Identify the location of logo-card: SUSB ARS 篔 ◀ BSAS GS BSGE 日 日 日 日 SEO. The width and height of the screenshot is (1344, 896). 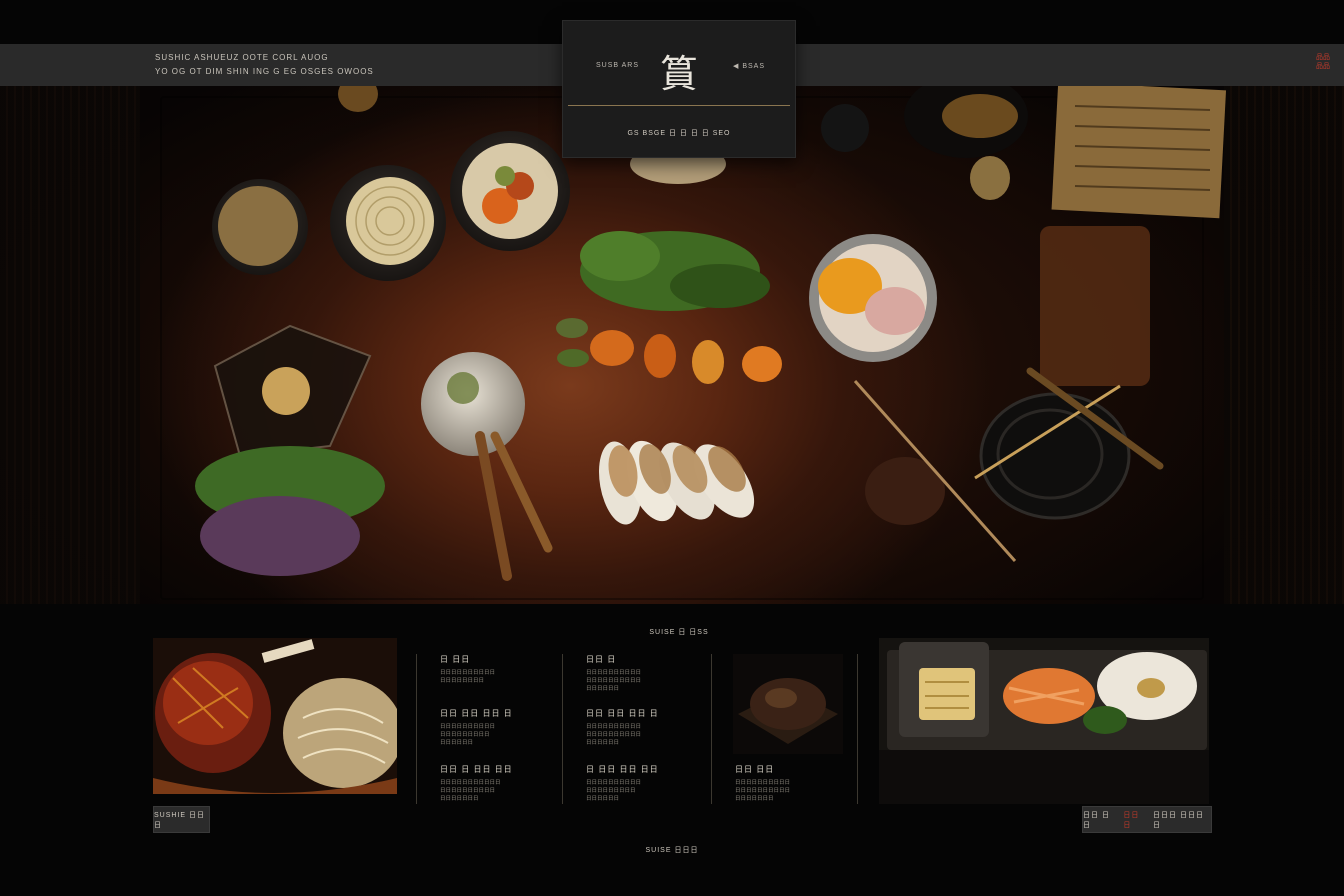
(679, 89).